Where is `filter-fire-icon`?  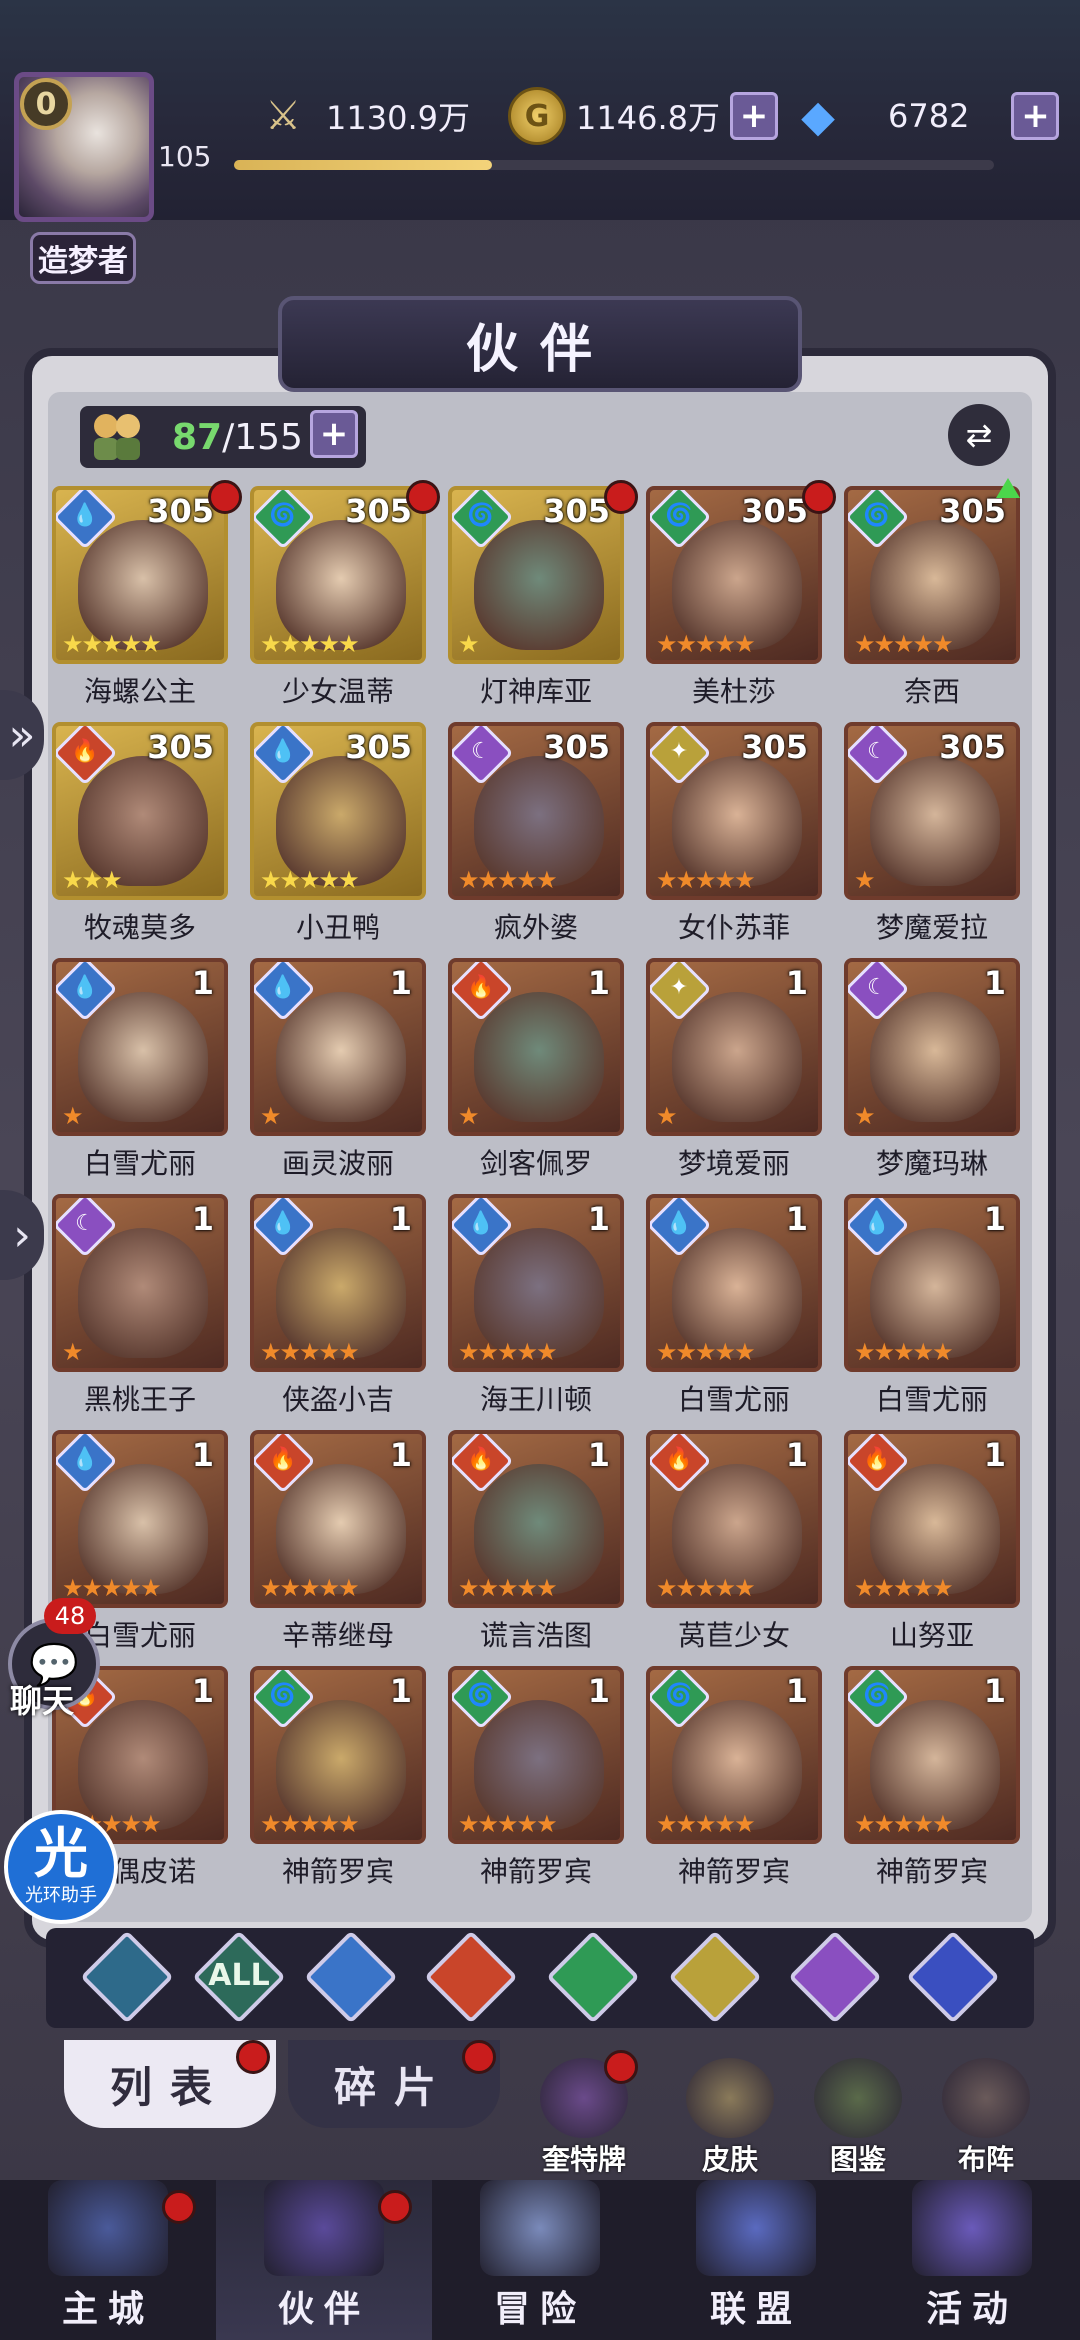 filter-fire-icon is located at coordinates (471, 1977).